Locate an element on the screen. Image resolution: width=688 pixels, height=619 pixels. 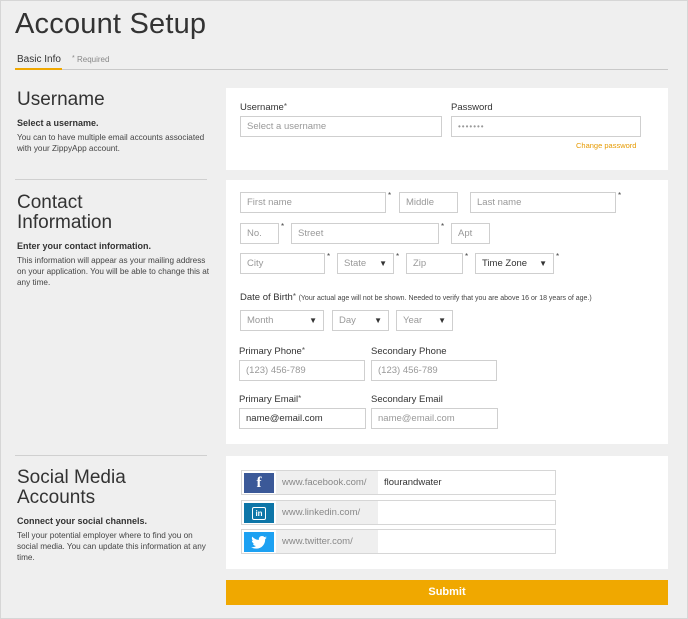
facebook-input: flourandwater is located at coordinates (469, 482).